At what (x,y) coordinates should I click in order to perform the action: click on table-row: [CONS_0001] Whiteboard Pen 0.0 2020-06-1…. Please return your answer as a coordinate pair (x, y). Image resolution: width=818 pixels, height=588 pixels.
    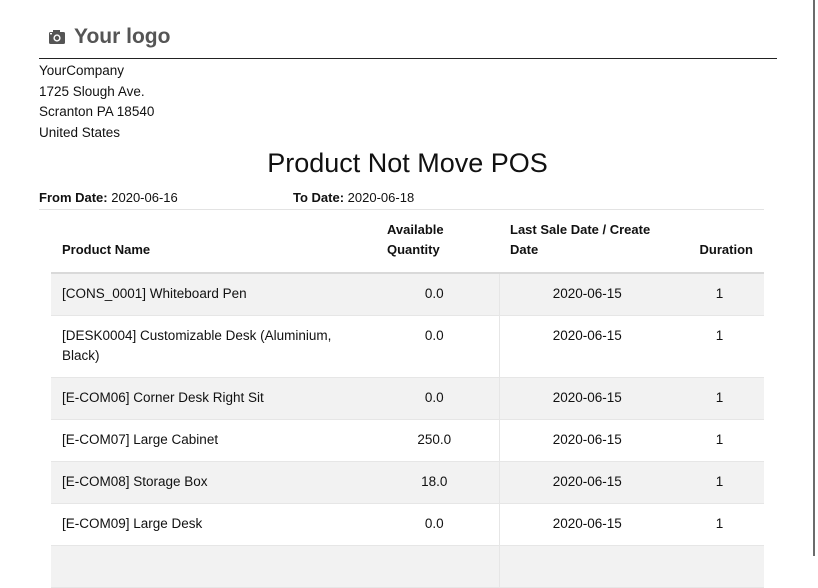
    Looking at the image, I should click on (407, 294).